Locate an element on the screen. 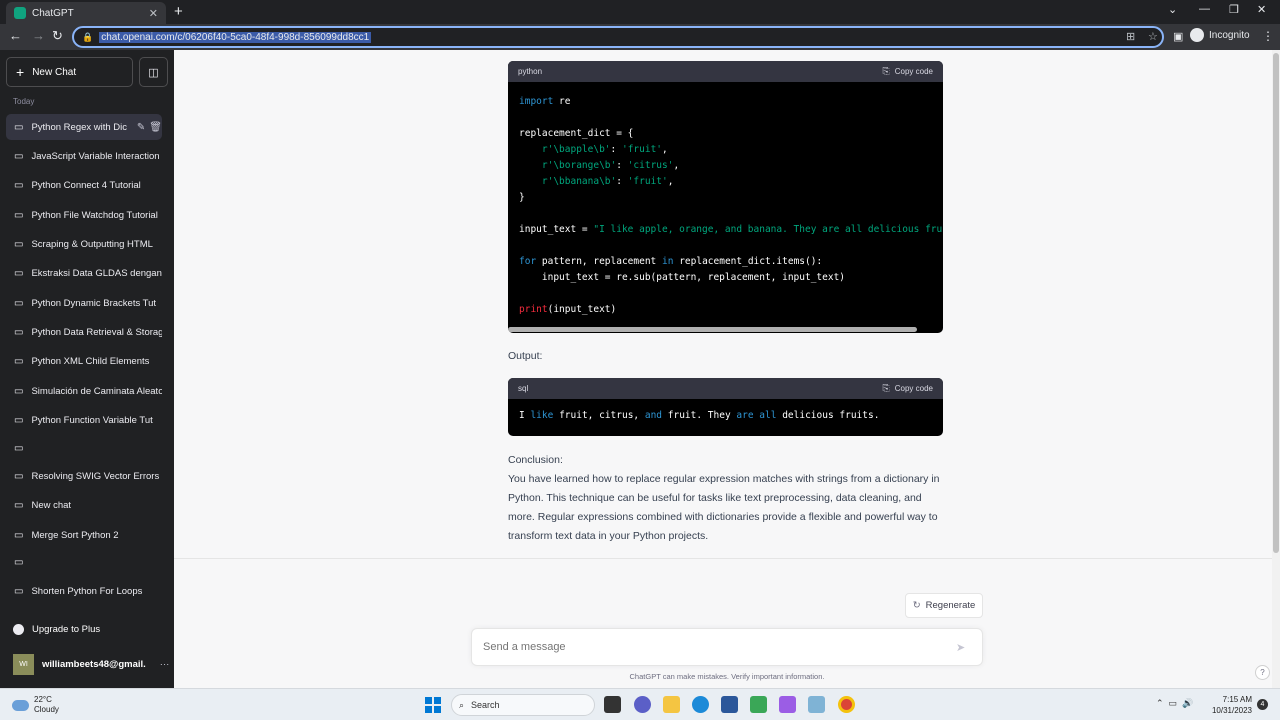 This screenshot has width=1280, height=720. chat-history-item: ▭ Python XML Child Elements is located at coordinates (84, 361).